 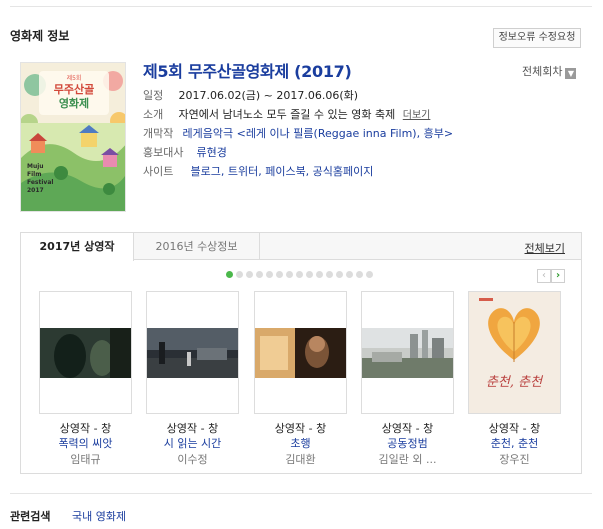 I want to click on bottom-divider, so click(x=301, y=493).